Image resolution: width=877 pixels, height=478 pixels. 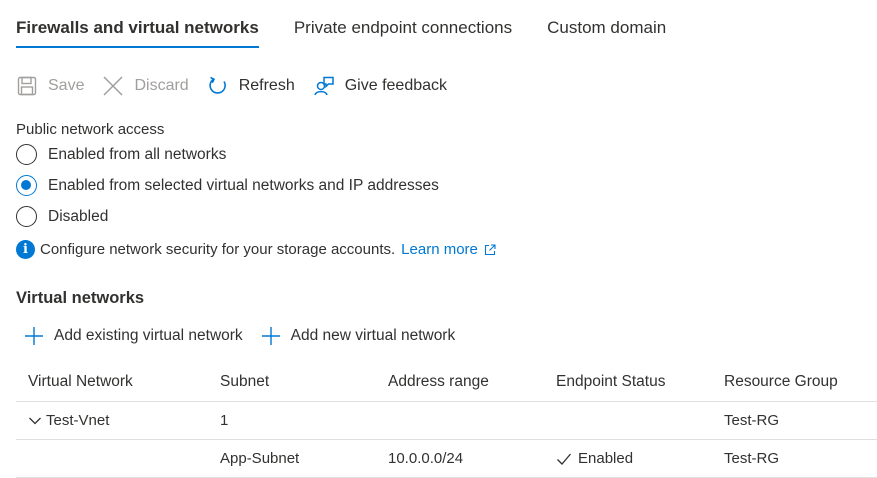 I want to click on chevron-down-icon, so click(x=35, y=421).